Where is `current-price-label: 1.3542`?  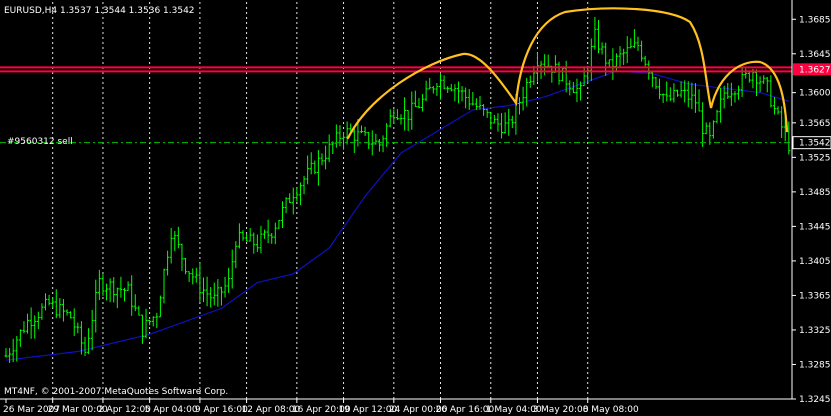
current-price-label: 1.3542 is located at coordinates (815, 144).